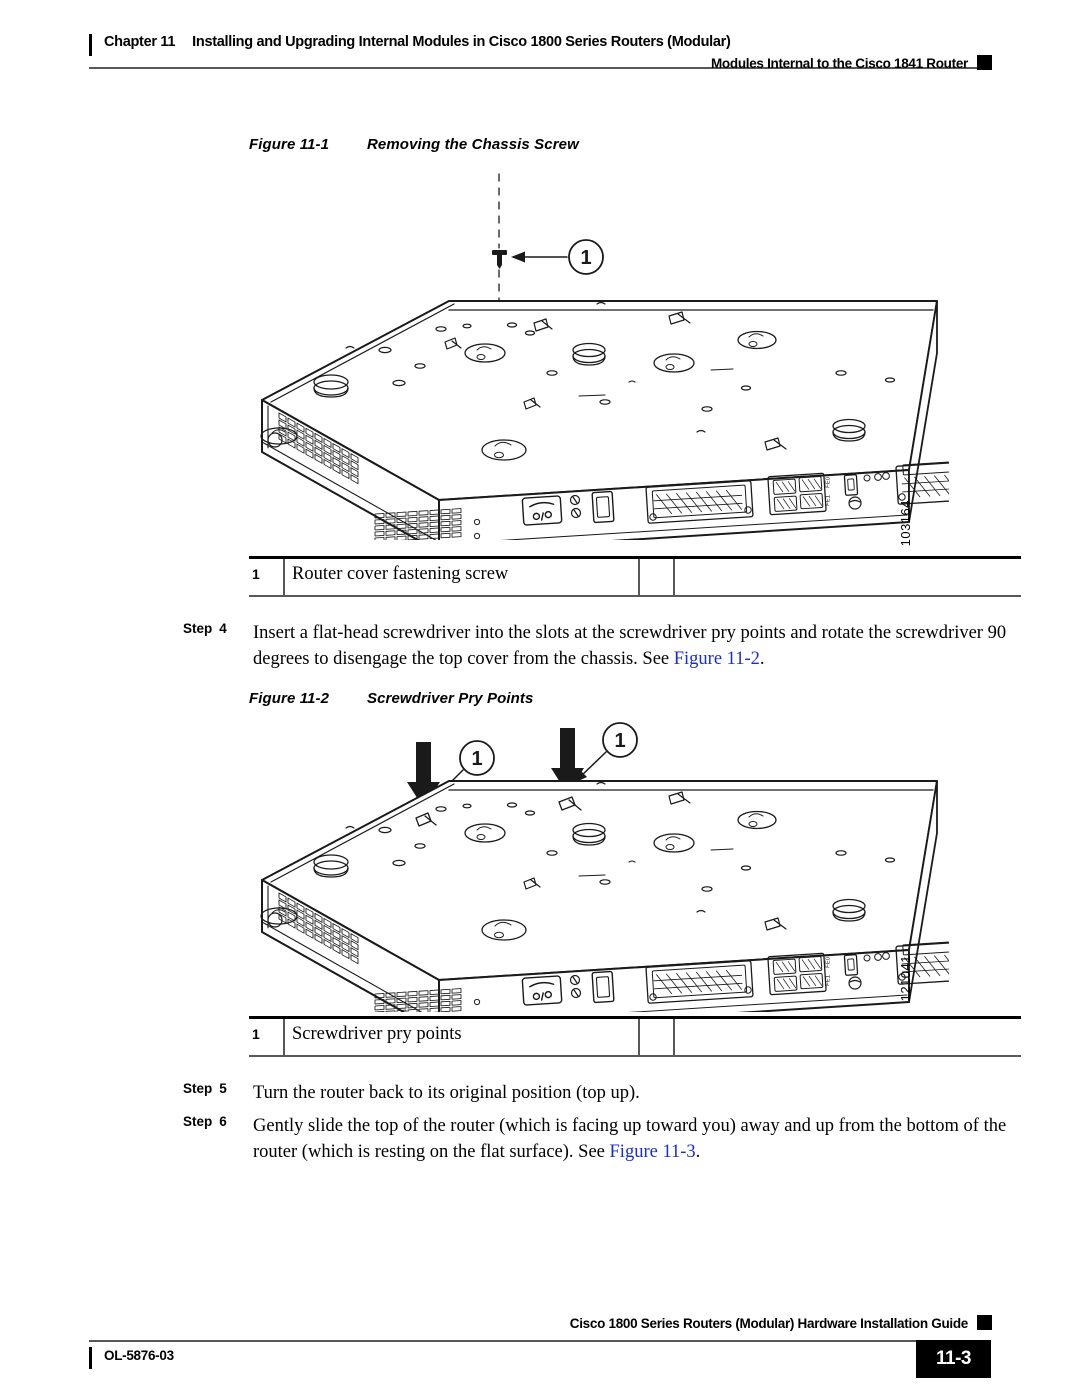 The image size is (1080, 1397). Describe the element at coordinates (984, 62) in the screenshot. I see `header-square-marker` at that location.